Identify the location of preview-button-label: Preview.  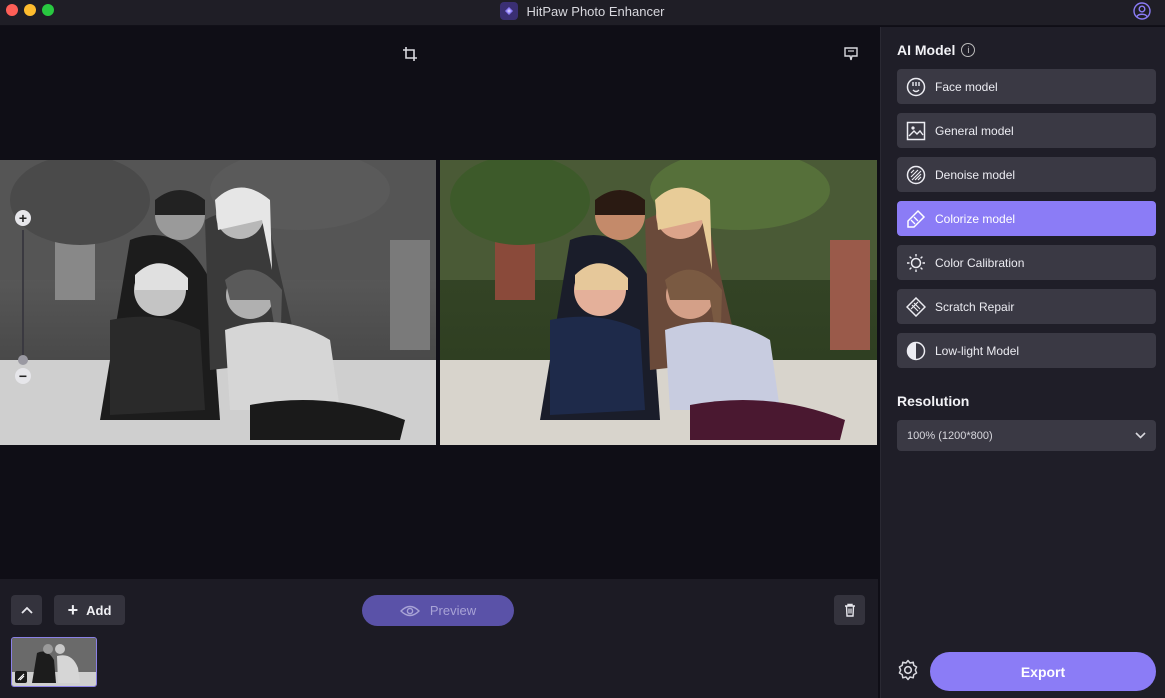
(453, 610).